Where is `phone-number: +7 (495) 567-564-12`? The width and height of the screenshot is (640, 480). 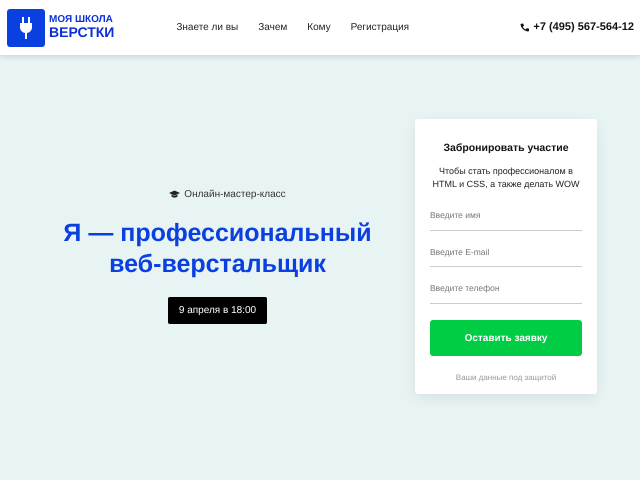
phone-number: +7 (495) 567-564-12 is located at coordinates (583, 27).